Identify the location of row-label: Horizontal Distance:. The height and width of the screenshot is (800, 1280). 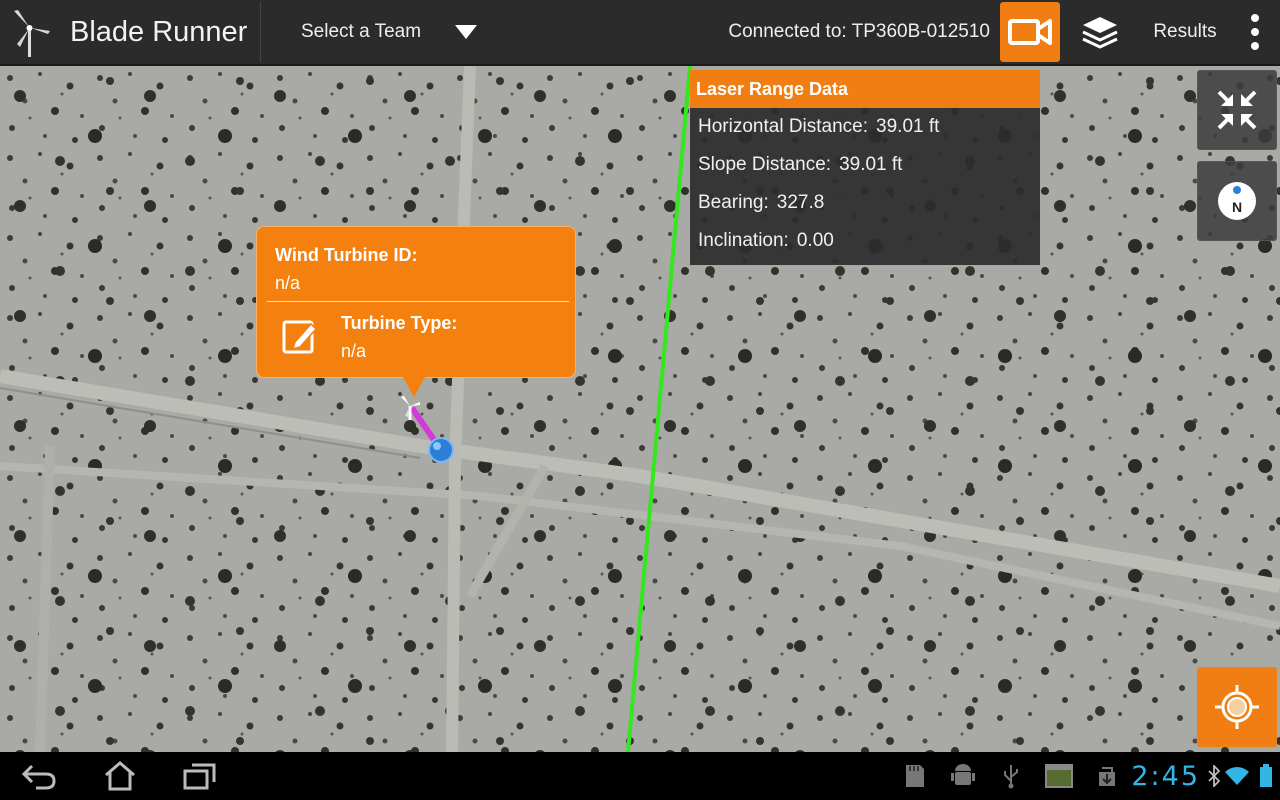
(783, 126).